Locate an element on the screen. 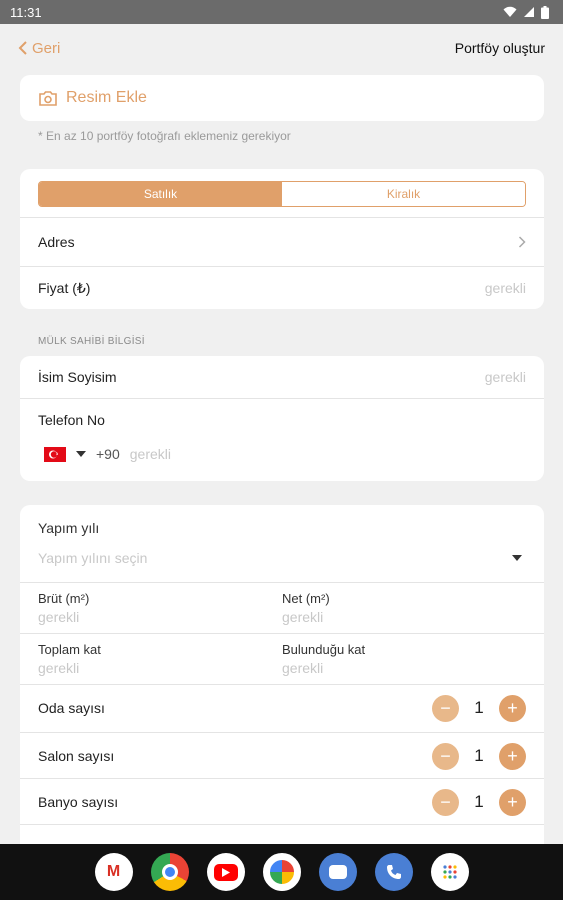 The height and width of the screenshot is (900, 563). rooms-stepper: − 1 + is located at coordinates (479, 708).